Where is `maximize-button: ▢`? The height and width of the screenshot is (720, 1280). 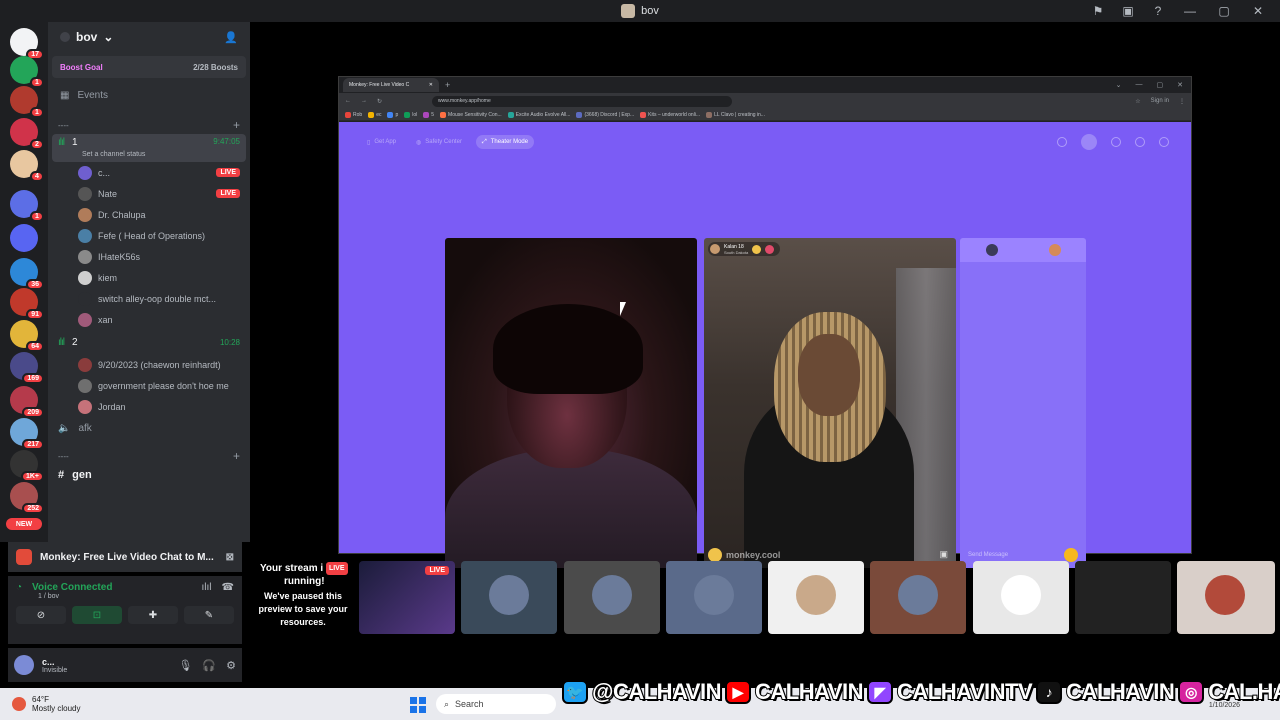 maximize-button: ▢ is located at coordinates (1224, 11).